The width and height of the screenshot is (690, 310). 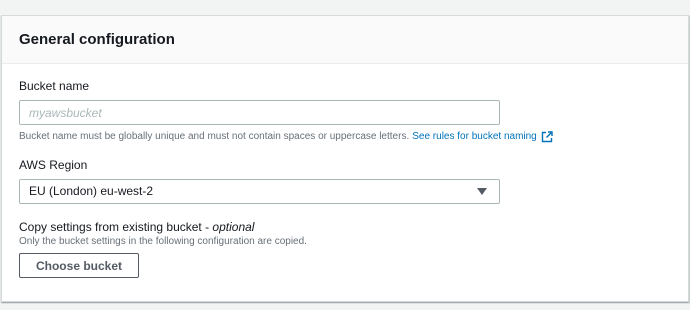 I want to click on bucket-name-input, so click(x=259, y=112).